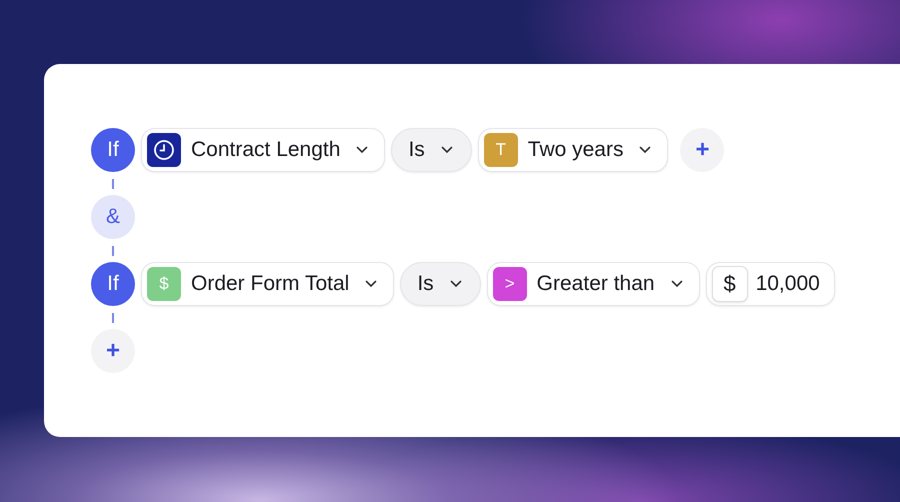 The width and height of the screenshot is (900, 502). What do you see at coordinates (263, 150) in the screenshot?
I see `field-dropdown: Contract Length` at bounding box center [263, 150].